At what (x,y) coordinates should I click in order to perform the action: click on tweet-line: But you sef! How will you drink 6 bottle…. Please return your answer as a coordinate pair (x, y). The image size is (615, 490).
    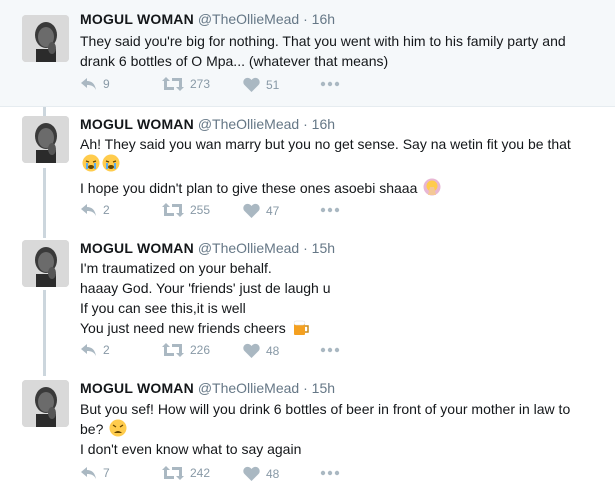
    Looking at the image, I should click on (325, 409).